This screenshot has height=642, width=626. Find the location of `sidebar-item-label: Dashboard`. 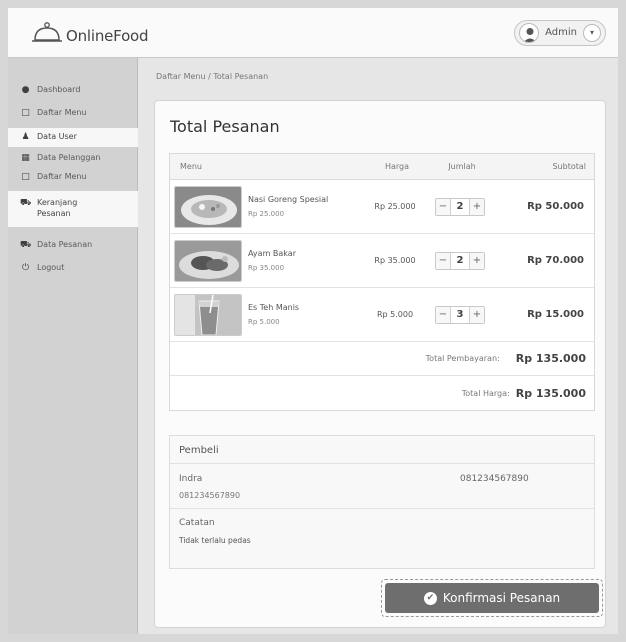

sidebar-item-label: Dashboard is located at coordinates (59, 89).